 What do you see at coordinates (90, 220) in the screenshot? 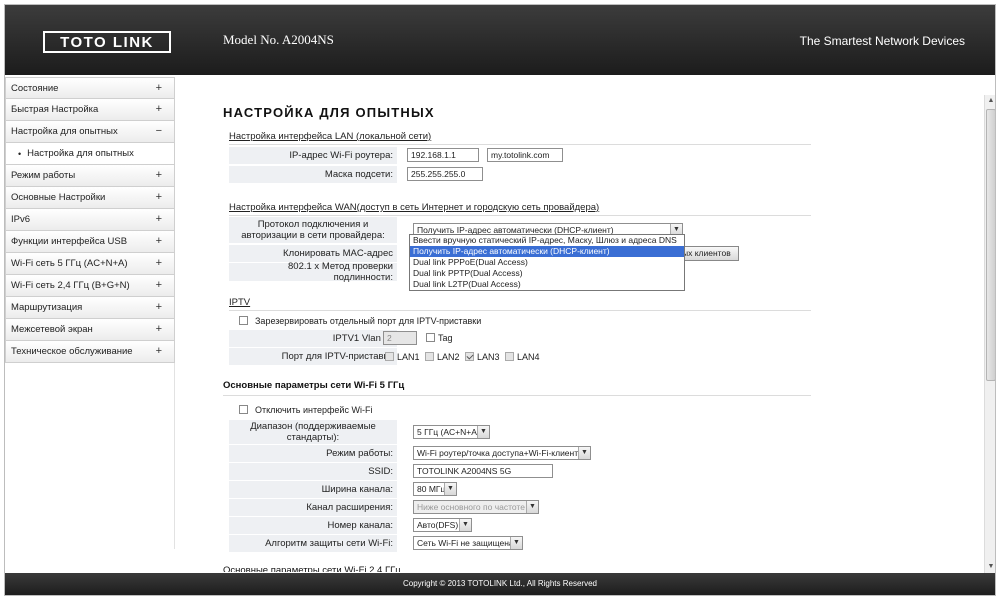
I see `sidebar-item-ipv6: IPv6 +` at bounding box center [90, 220].